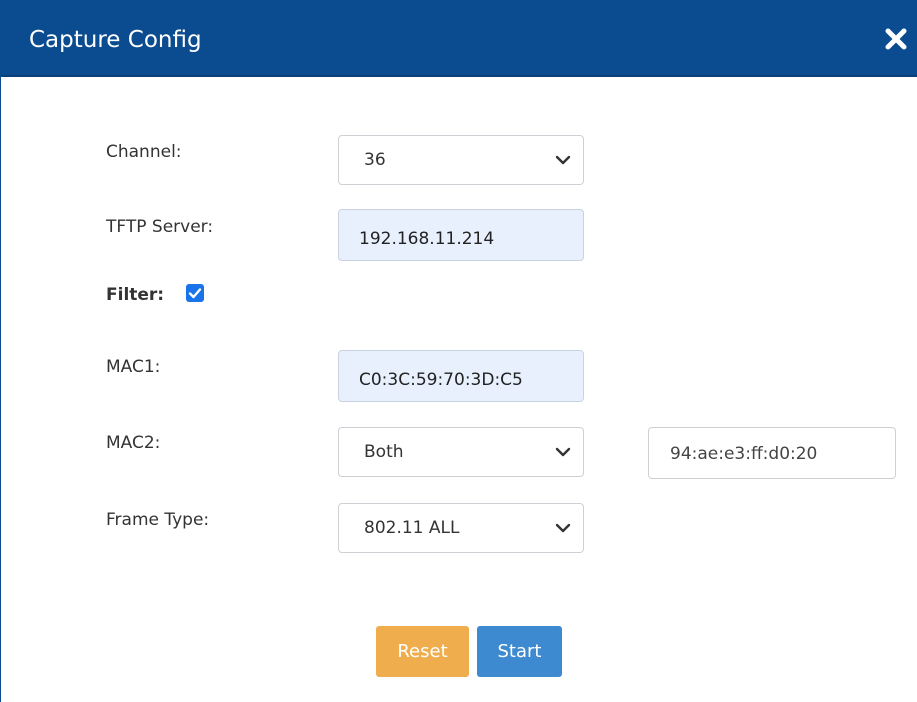  I want to click on mac2-input: 94:ae:e3:ff:d0:20, so click(772, 453).